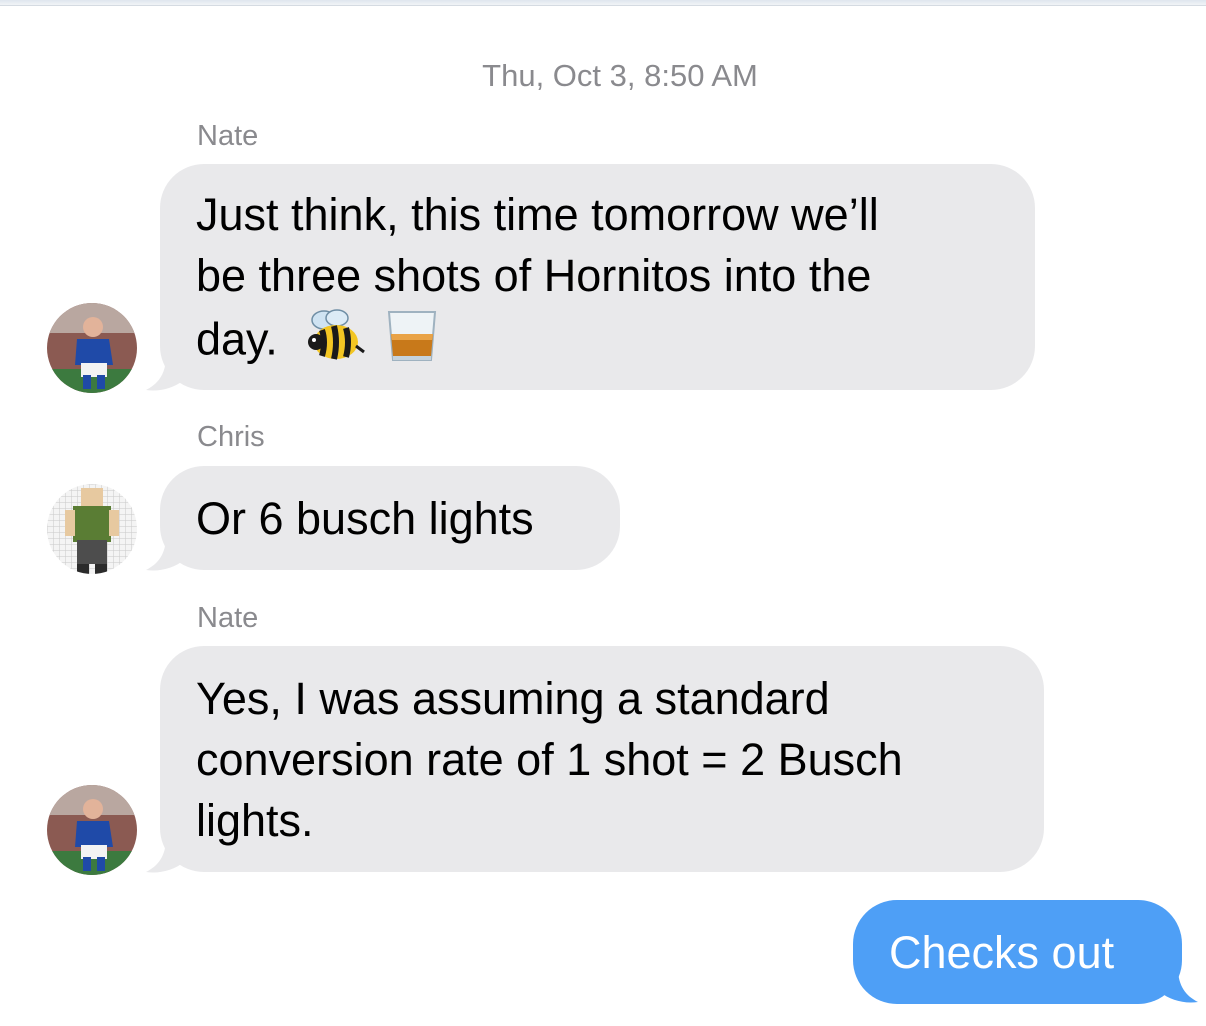 This screenshot has height=1026, width=1206. I want to click on message-line-text: day., so click(237, 339).